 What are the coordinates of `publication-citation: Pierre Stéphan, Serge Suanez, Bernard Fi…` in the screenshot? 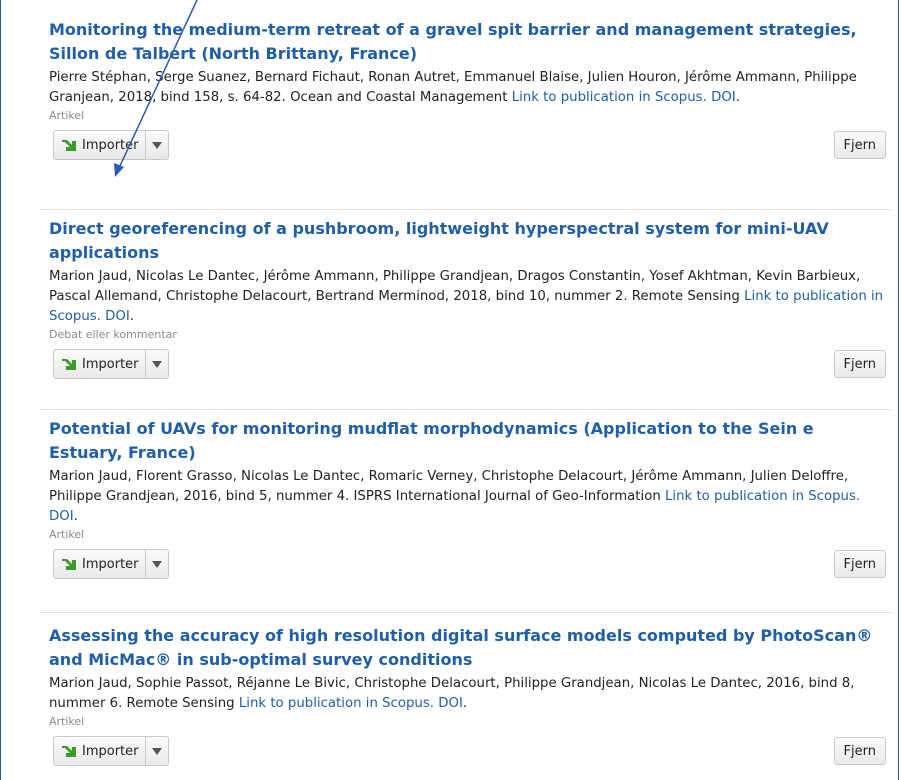 It's located at (453, 87).